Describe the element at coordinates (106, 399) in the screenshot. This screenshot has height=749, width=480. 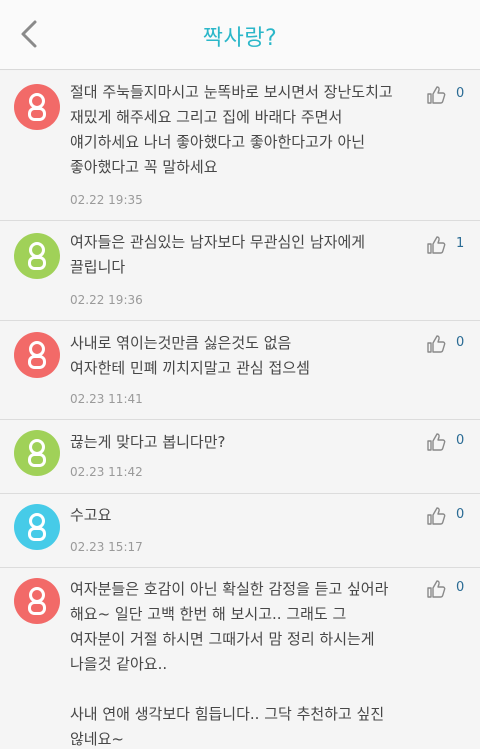
I see `comment-time: 02.23 11:41` at that location.